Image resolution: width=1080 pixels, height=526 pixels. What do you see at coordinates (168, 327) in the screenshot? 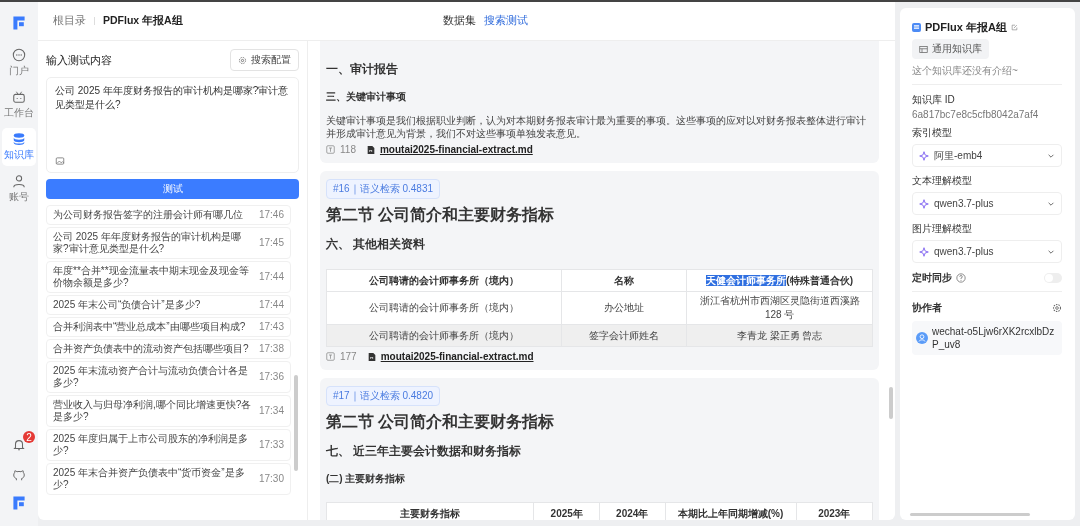
I see `history-item: 合并利润表中“营业总成本”由哪些项目构成? 17:43` at bounding box center [168, 327].